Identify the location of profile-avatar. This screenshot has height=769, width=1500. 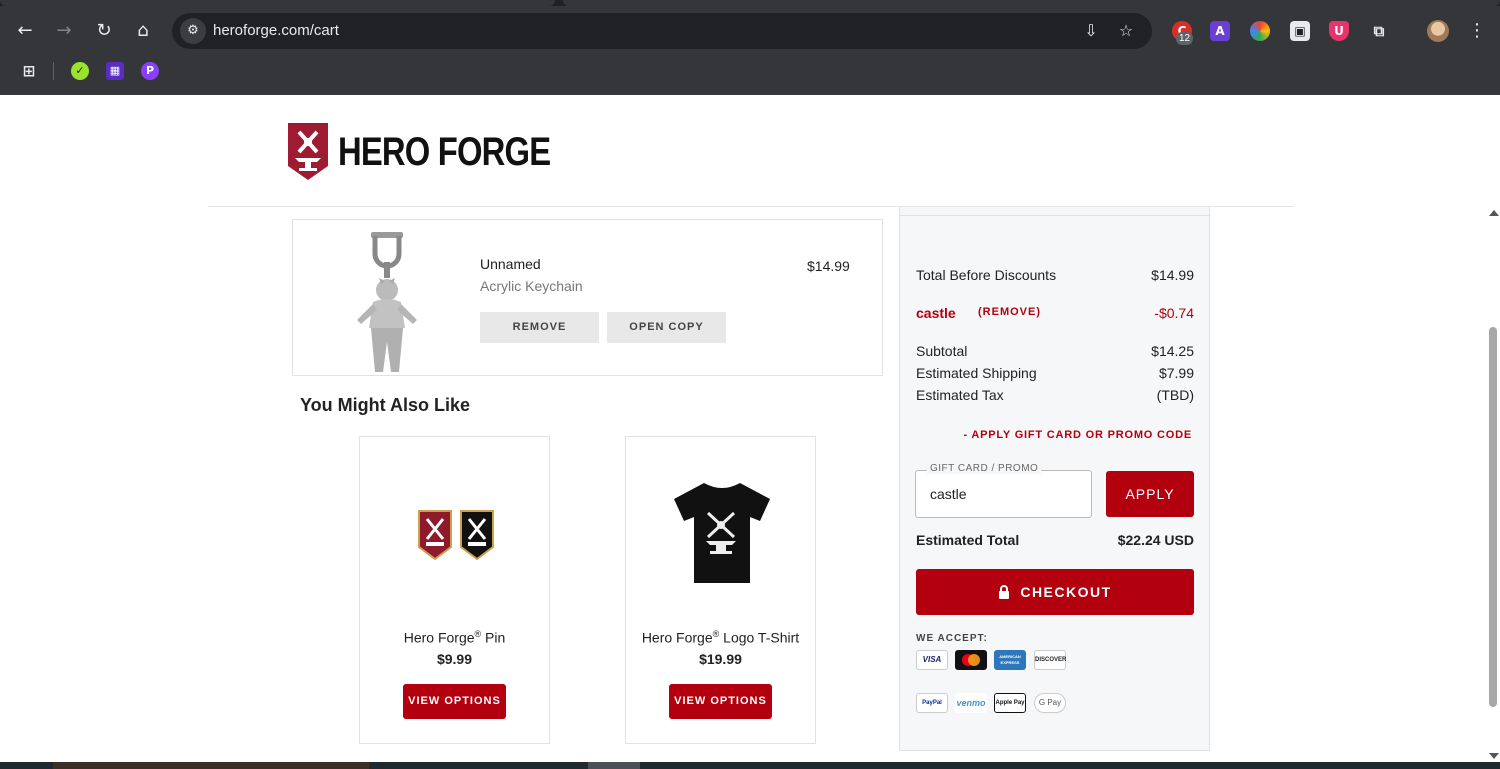
(1438, 31).